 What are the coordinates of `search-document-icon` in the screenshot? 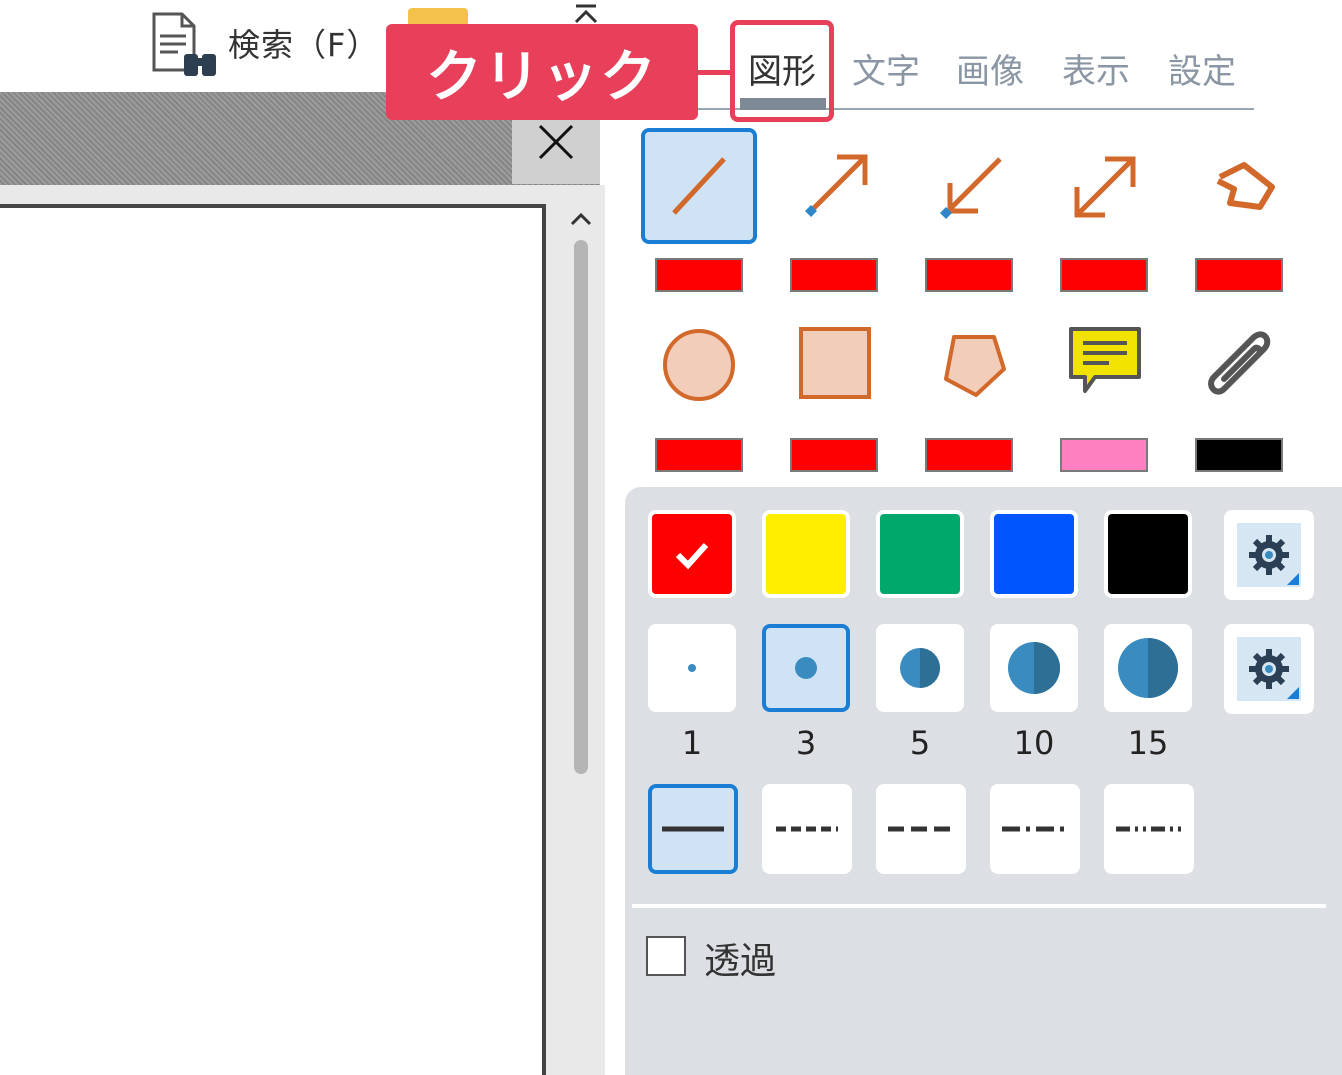 It's located at (185, 46).